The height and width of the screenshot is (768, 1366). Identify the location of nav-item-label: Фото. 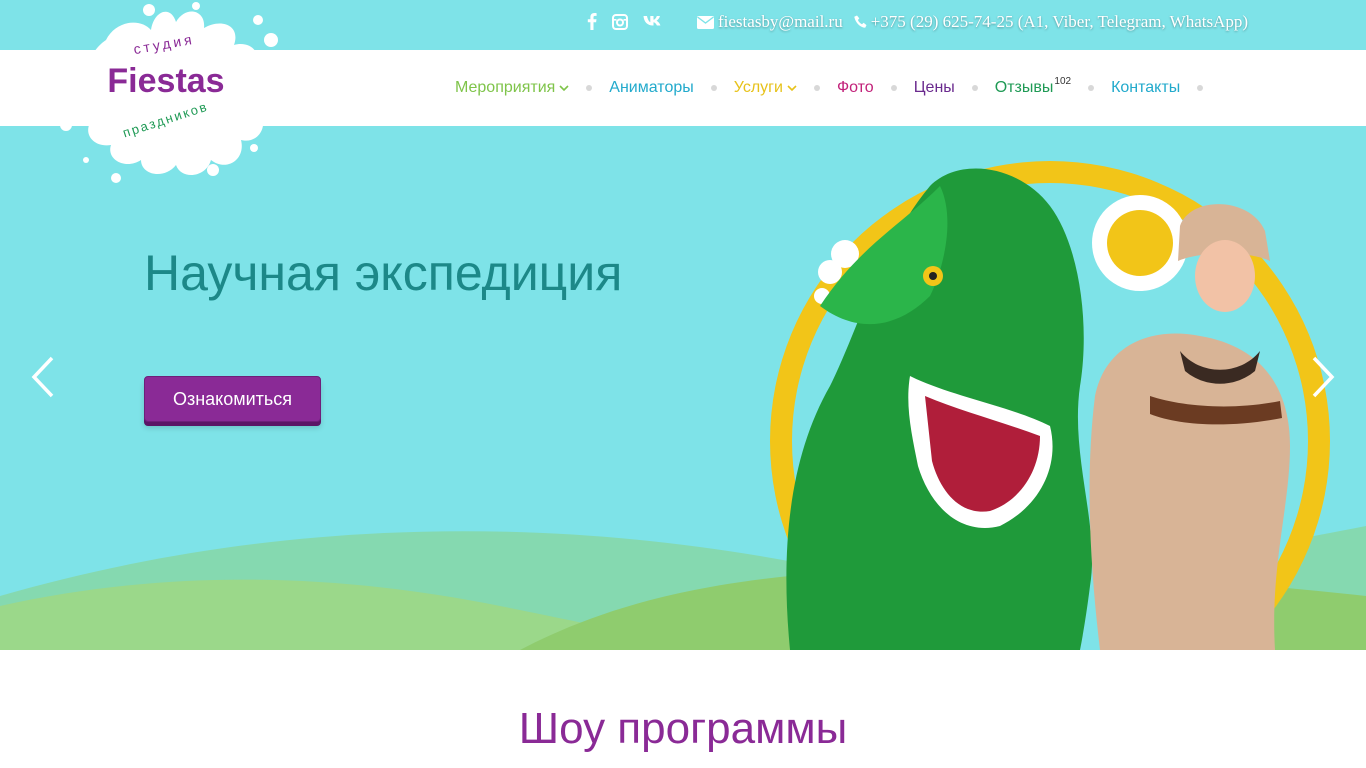
(855, 87).